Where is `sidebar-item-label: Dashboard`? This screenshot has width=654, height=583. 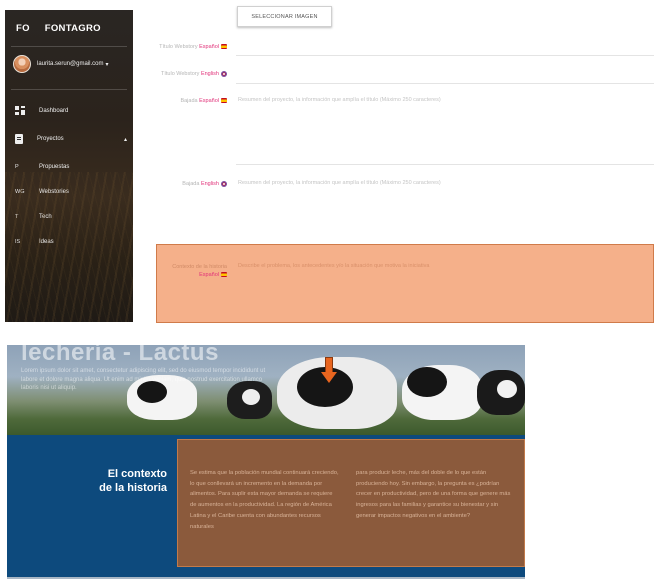
sidebar-item-label: Dashboard is located at coordinates (54, 110).